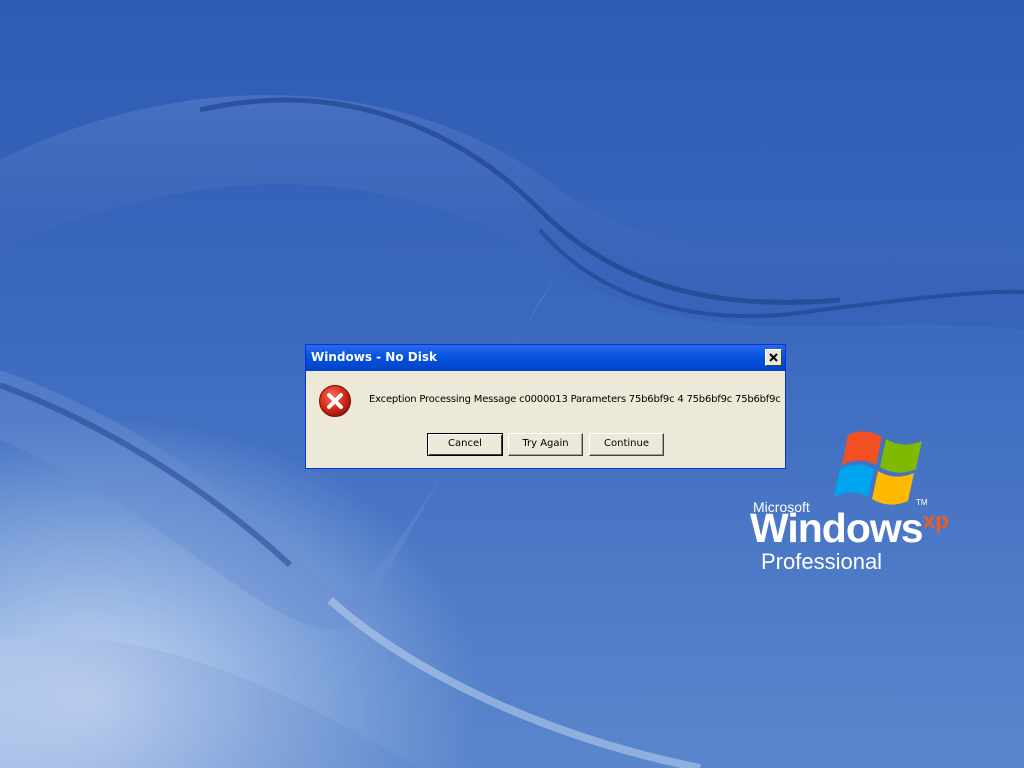 Image resolution: width=1024 pixels, height=768 pixels. I want to click on close-icon, so click(773, 357).